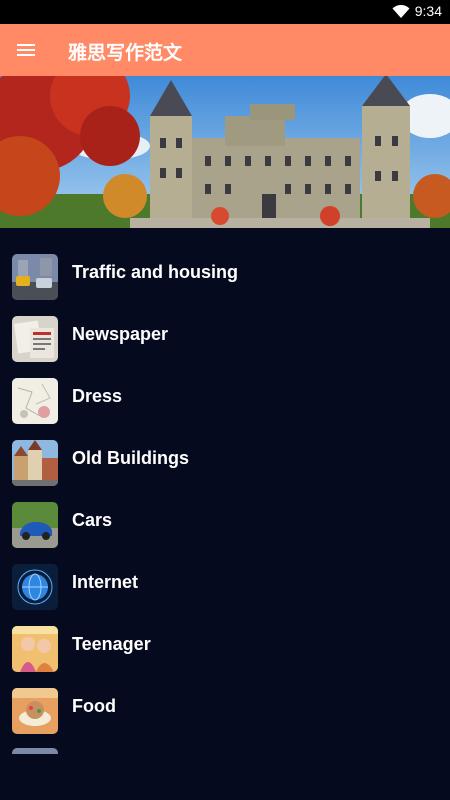 The height and width of the screenshot is (800, 450). What do you see at coordinates (35, 277) in the screenshot?
I see `traffic-thumbnail` at bounding box center [35, 277].